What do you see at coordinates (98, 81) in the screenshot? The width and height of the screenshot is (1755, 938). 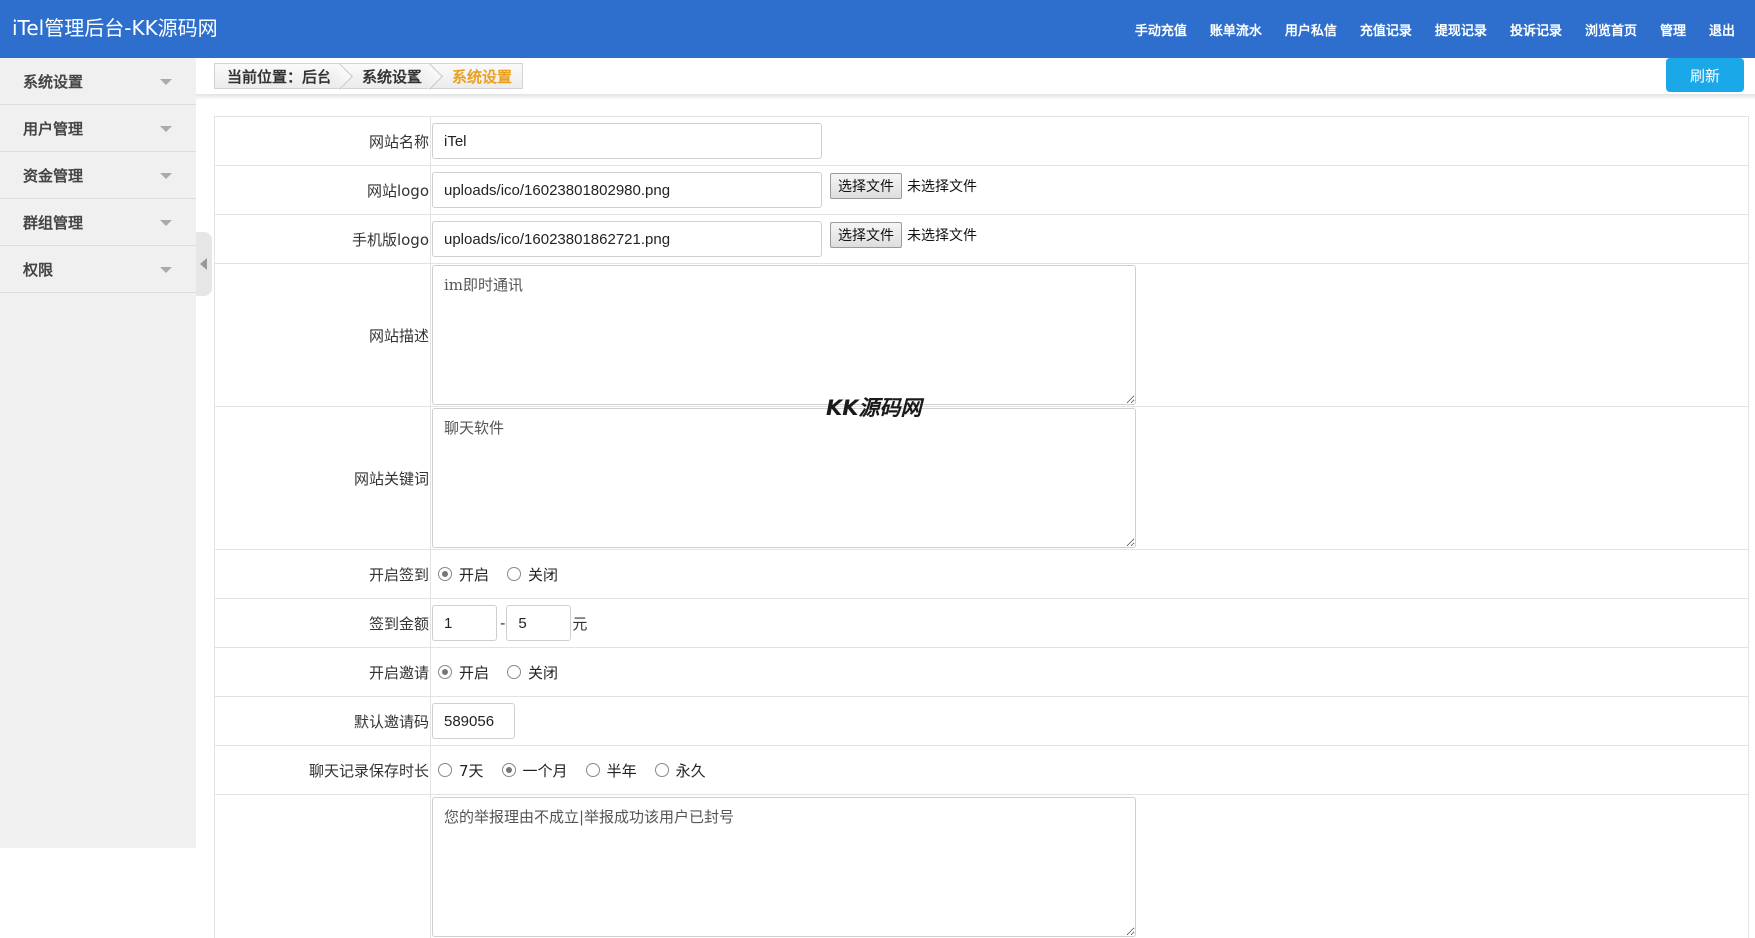 I see `sidebar-item-system-settings: 系统设置` at bounding box center [98, 81].